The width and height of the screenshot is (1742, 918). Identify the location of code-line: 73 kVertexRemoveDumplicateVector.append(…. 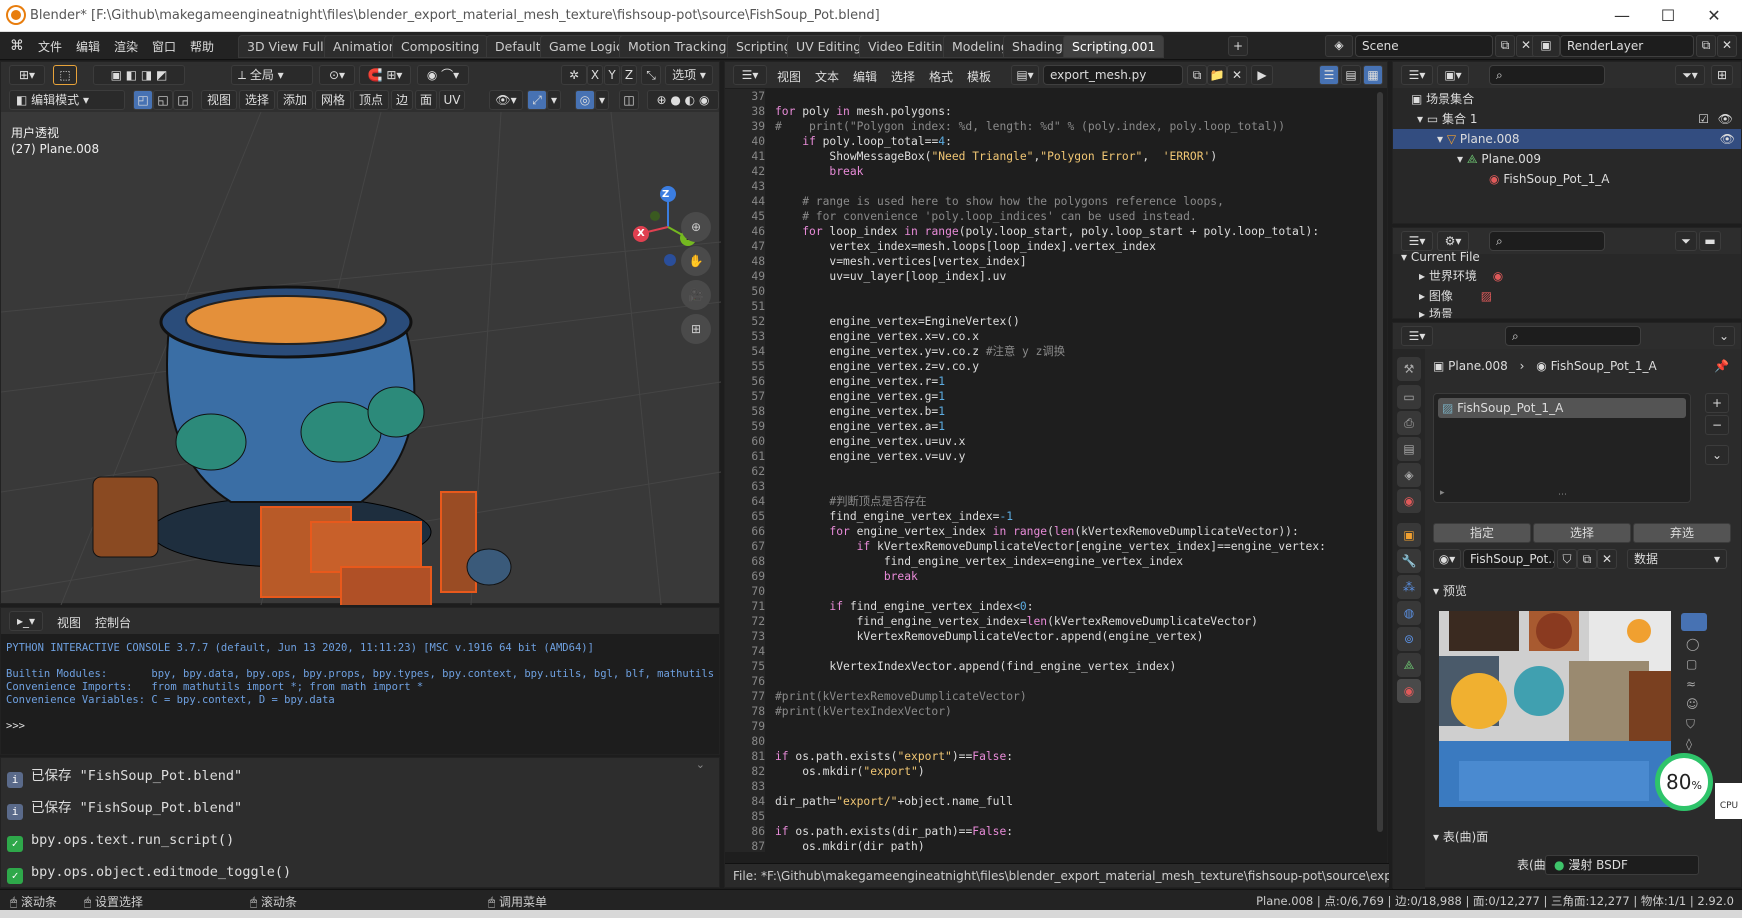
(1055, 636).